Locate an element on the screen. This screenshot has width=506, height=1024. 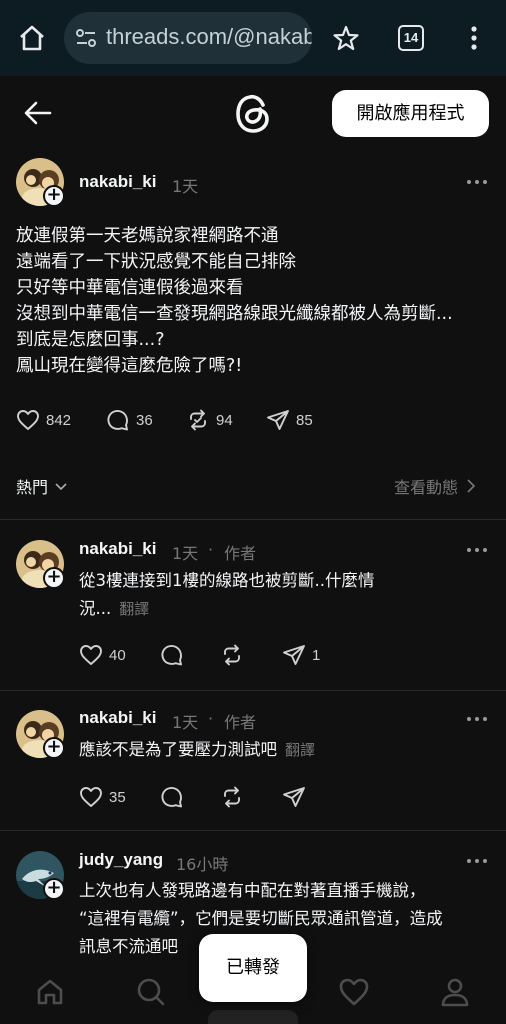
post-line: 放連假第一天老媽說家裡網路不通 is located at coordinates (147, 236).